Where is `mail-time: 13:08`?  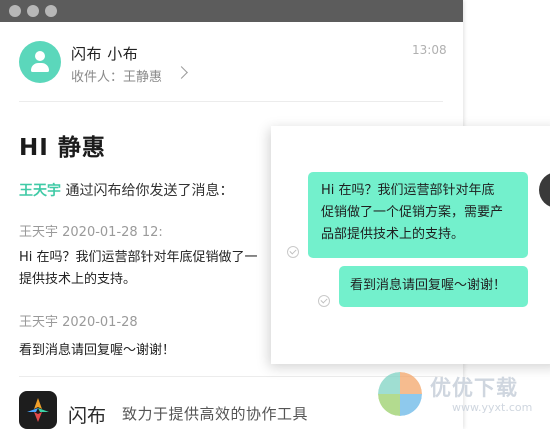
mail-time: 13:08 is located at coordinates (429, 50).